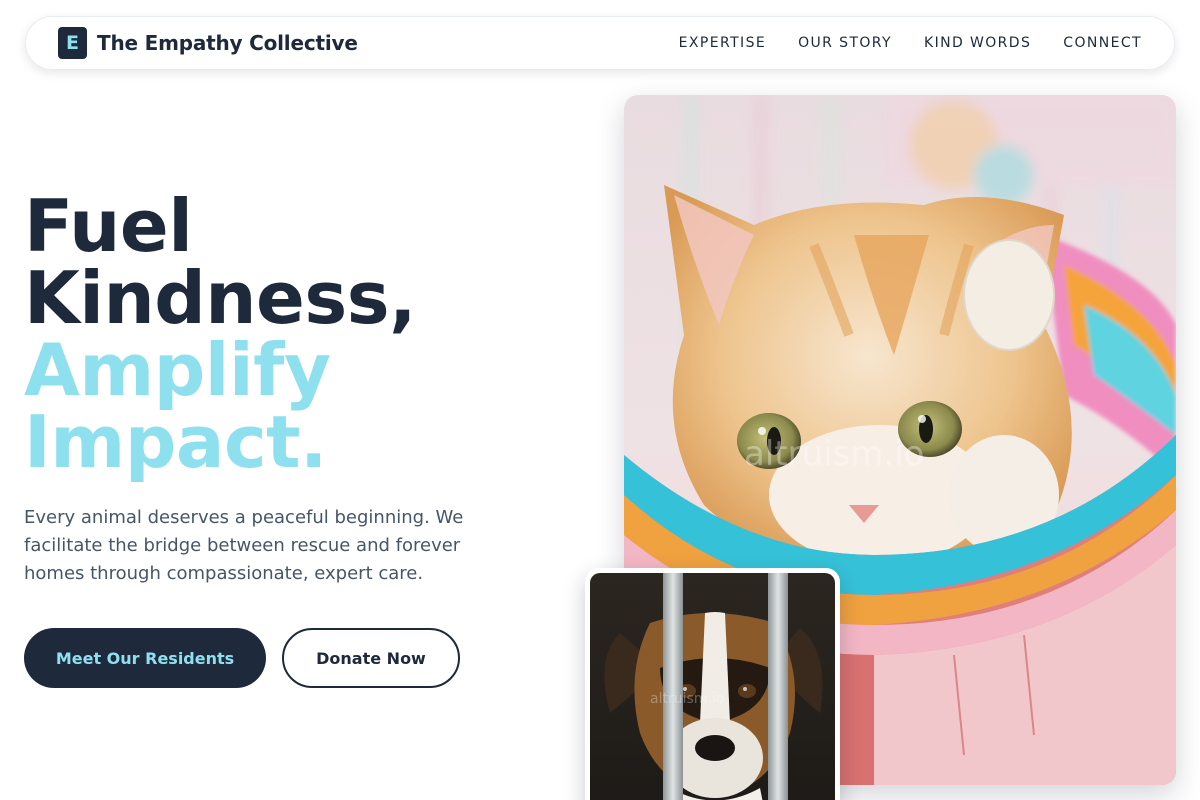  I want to click on dog-photo: altruism.io, so click(712, 686).